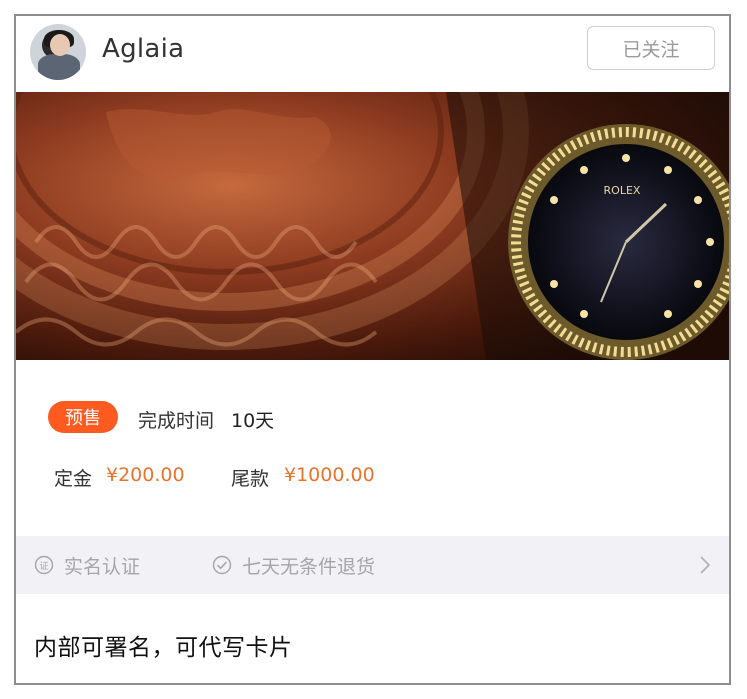  I want to click on verified-badge-icon: 证, so click(44, 565).